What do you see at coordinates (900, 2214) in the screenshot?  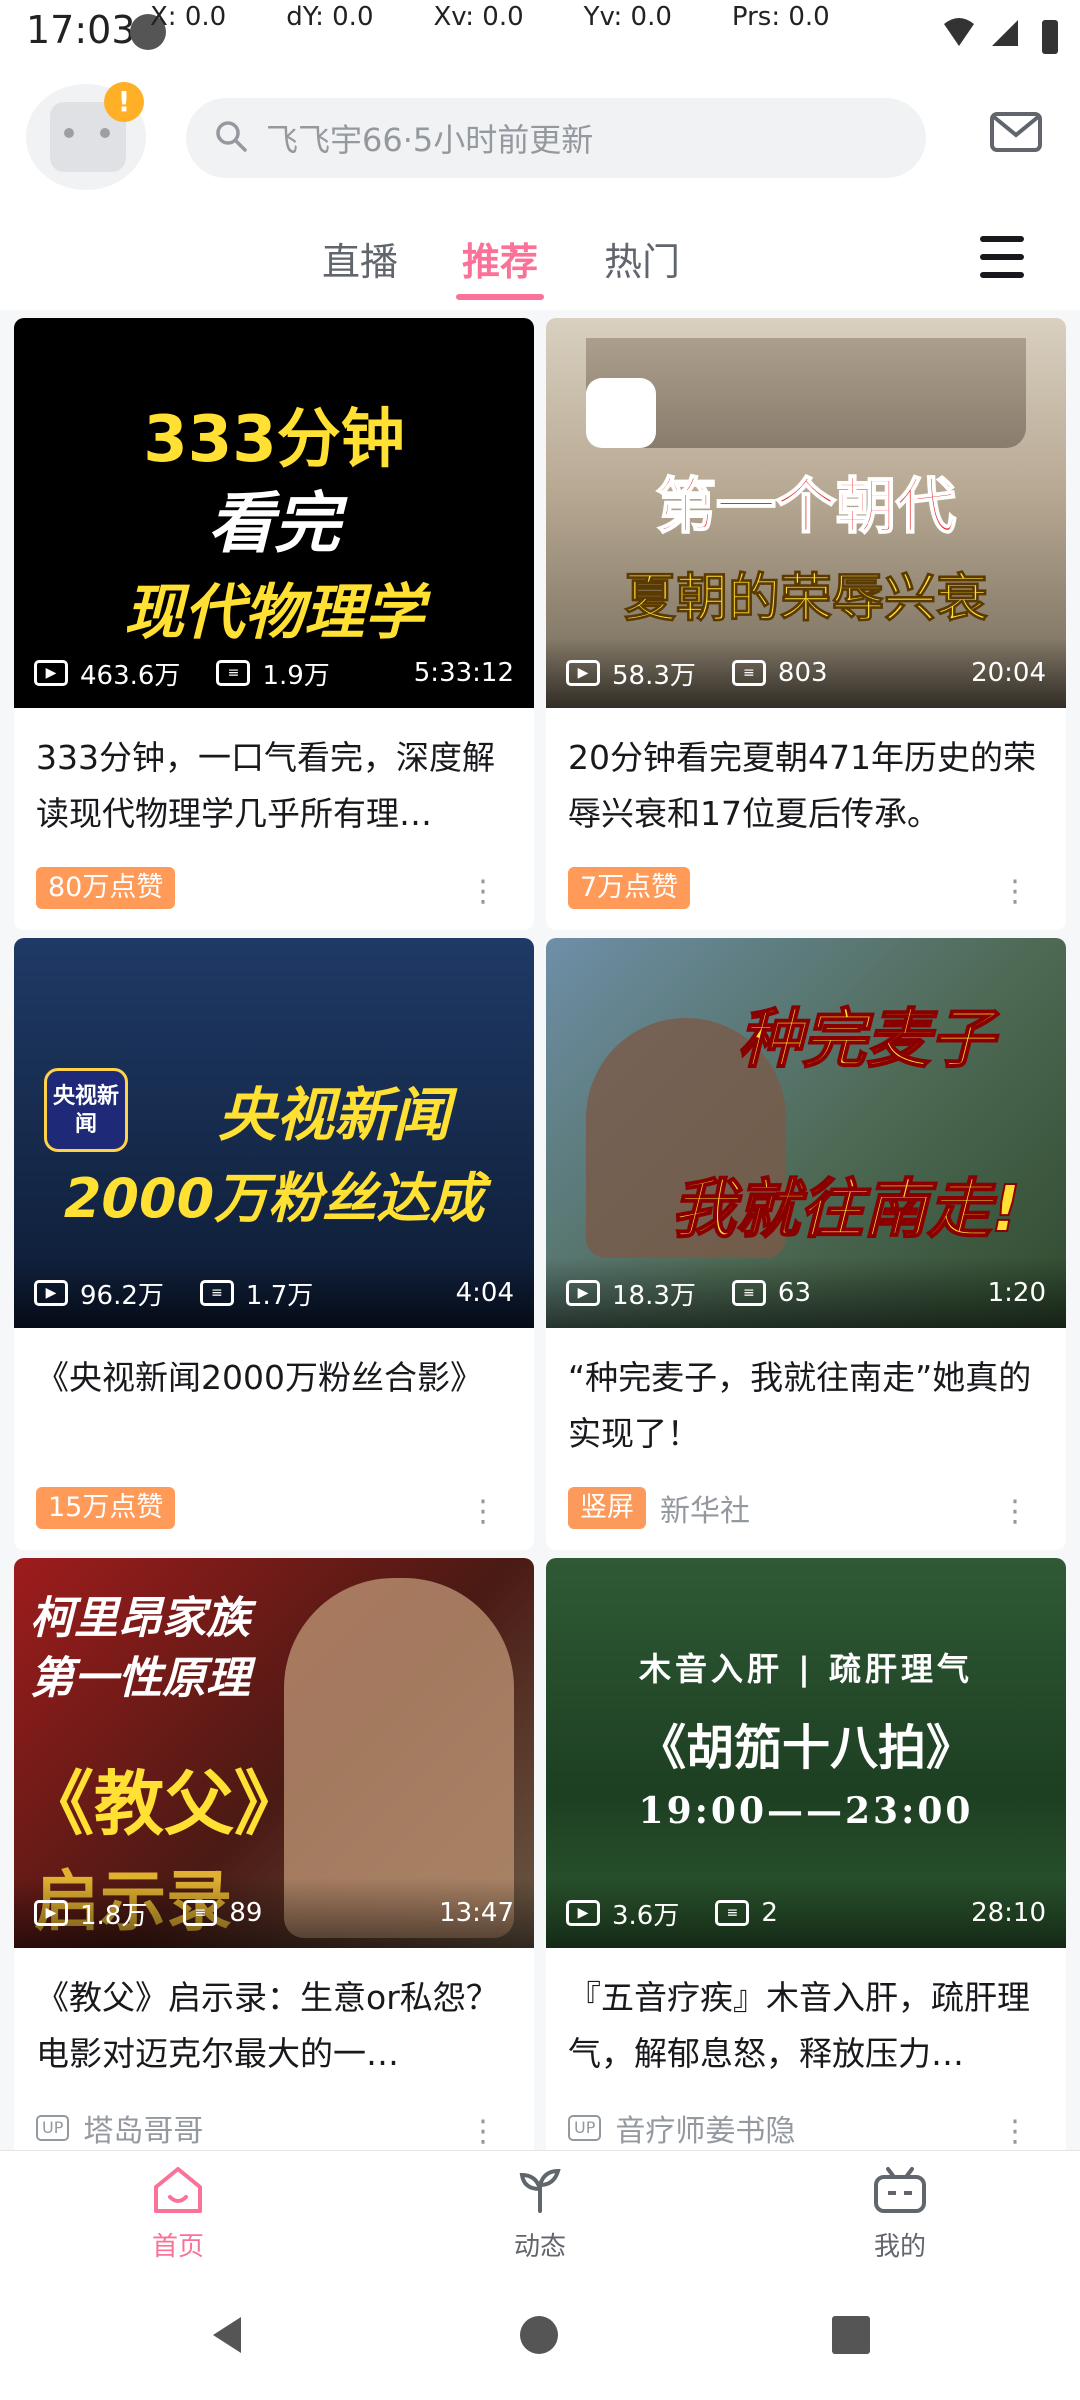 I see `nav-mine: 我的` at bounding box center [900, 2214].